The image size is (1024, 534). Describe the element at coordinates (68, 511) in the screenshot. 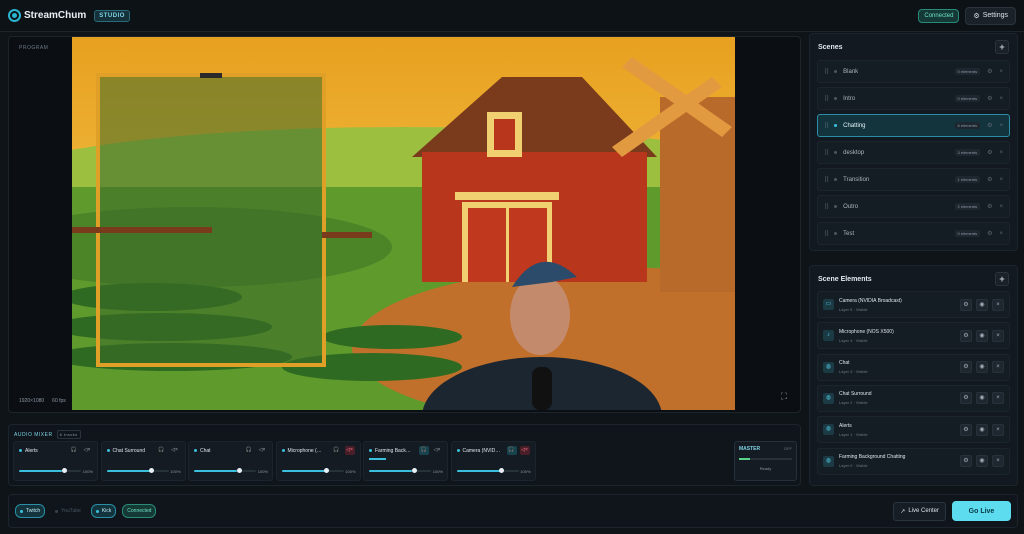

I see `platform-toggle-youtube: YouTube` at that location.